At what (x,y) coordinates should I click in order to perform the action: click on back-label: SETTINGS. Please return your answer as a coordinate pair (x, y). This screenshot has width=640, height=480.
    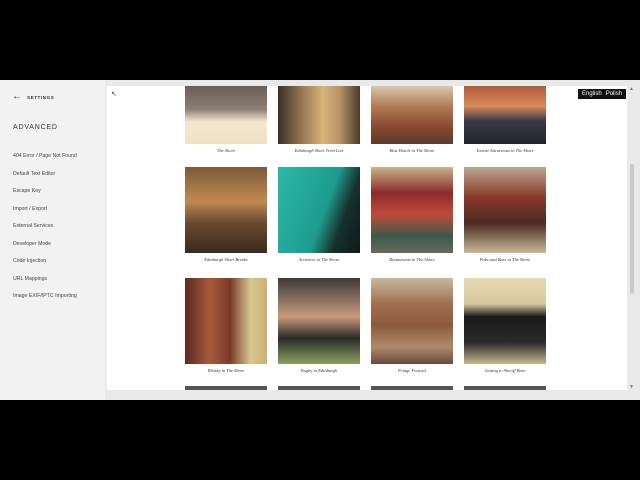
    Looking at the image, I should click on (41, 97).